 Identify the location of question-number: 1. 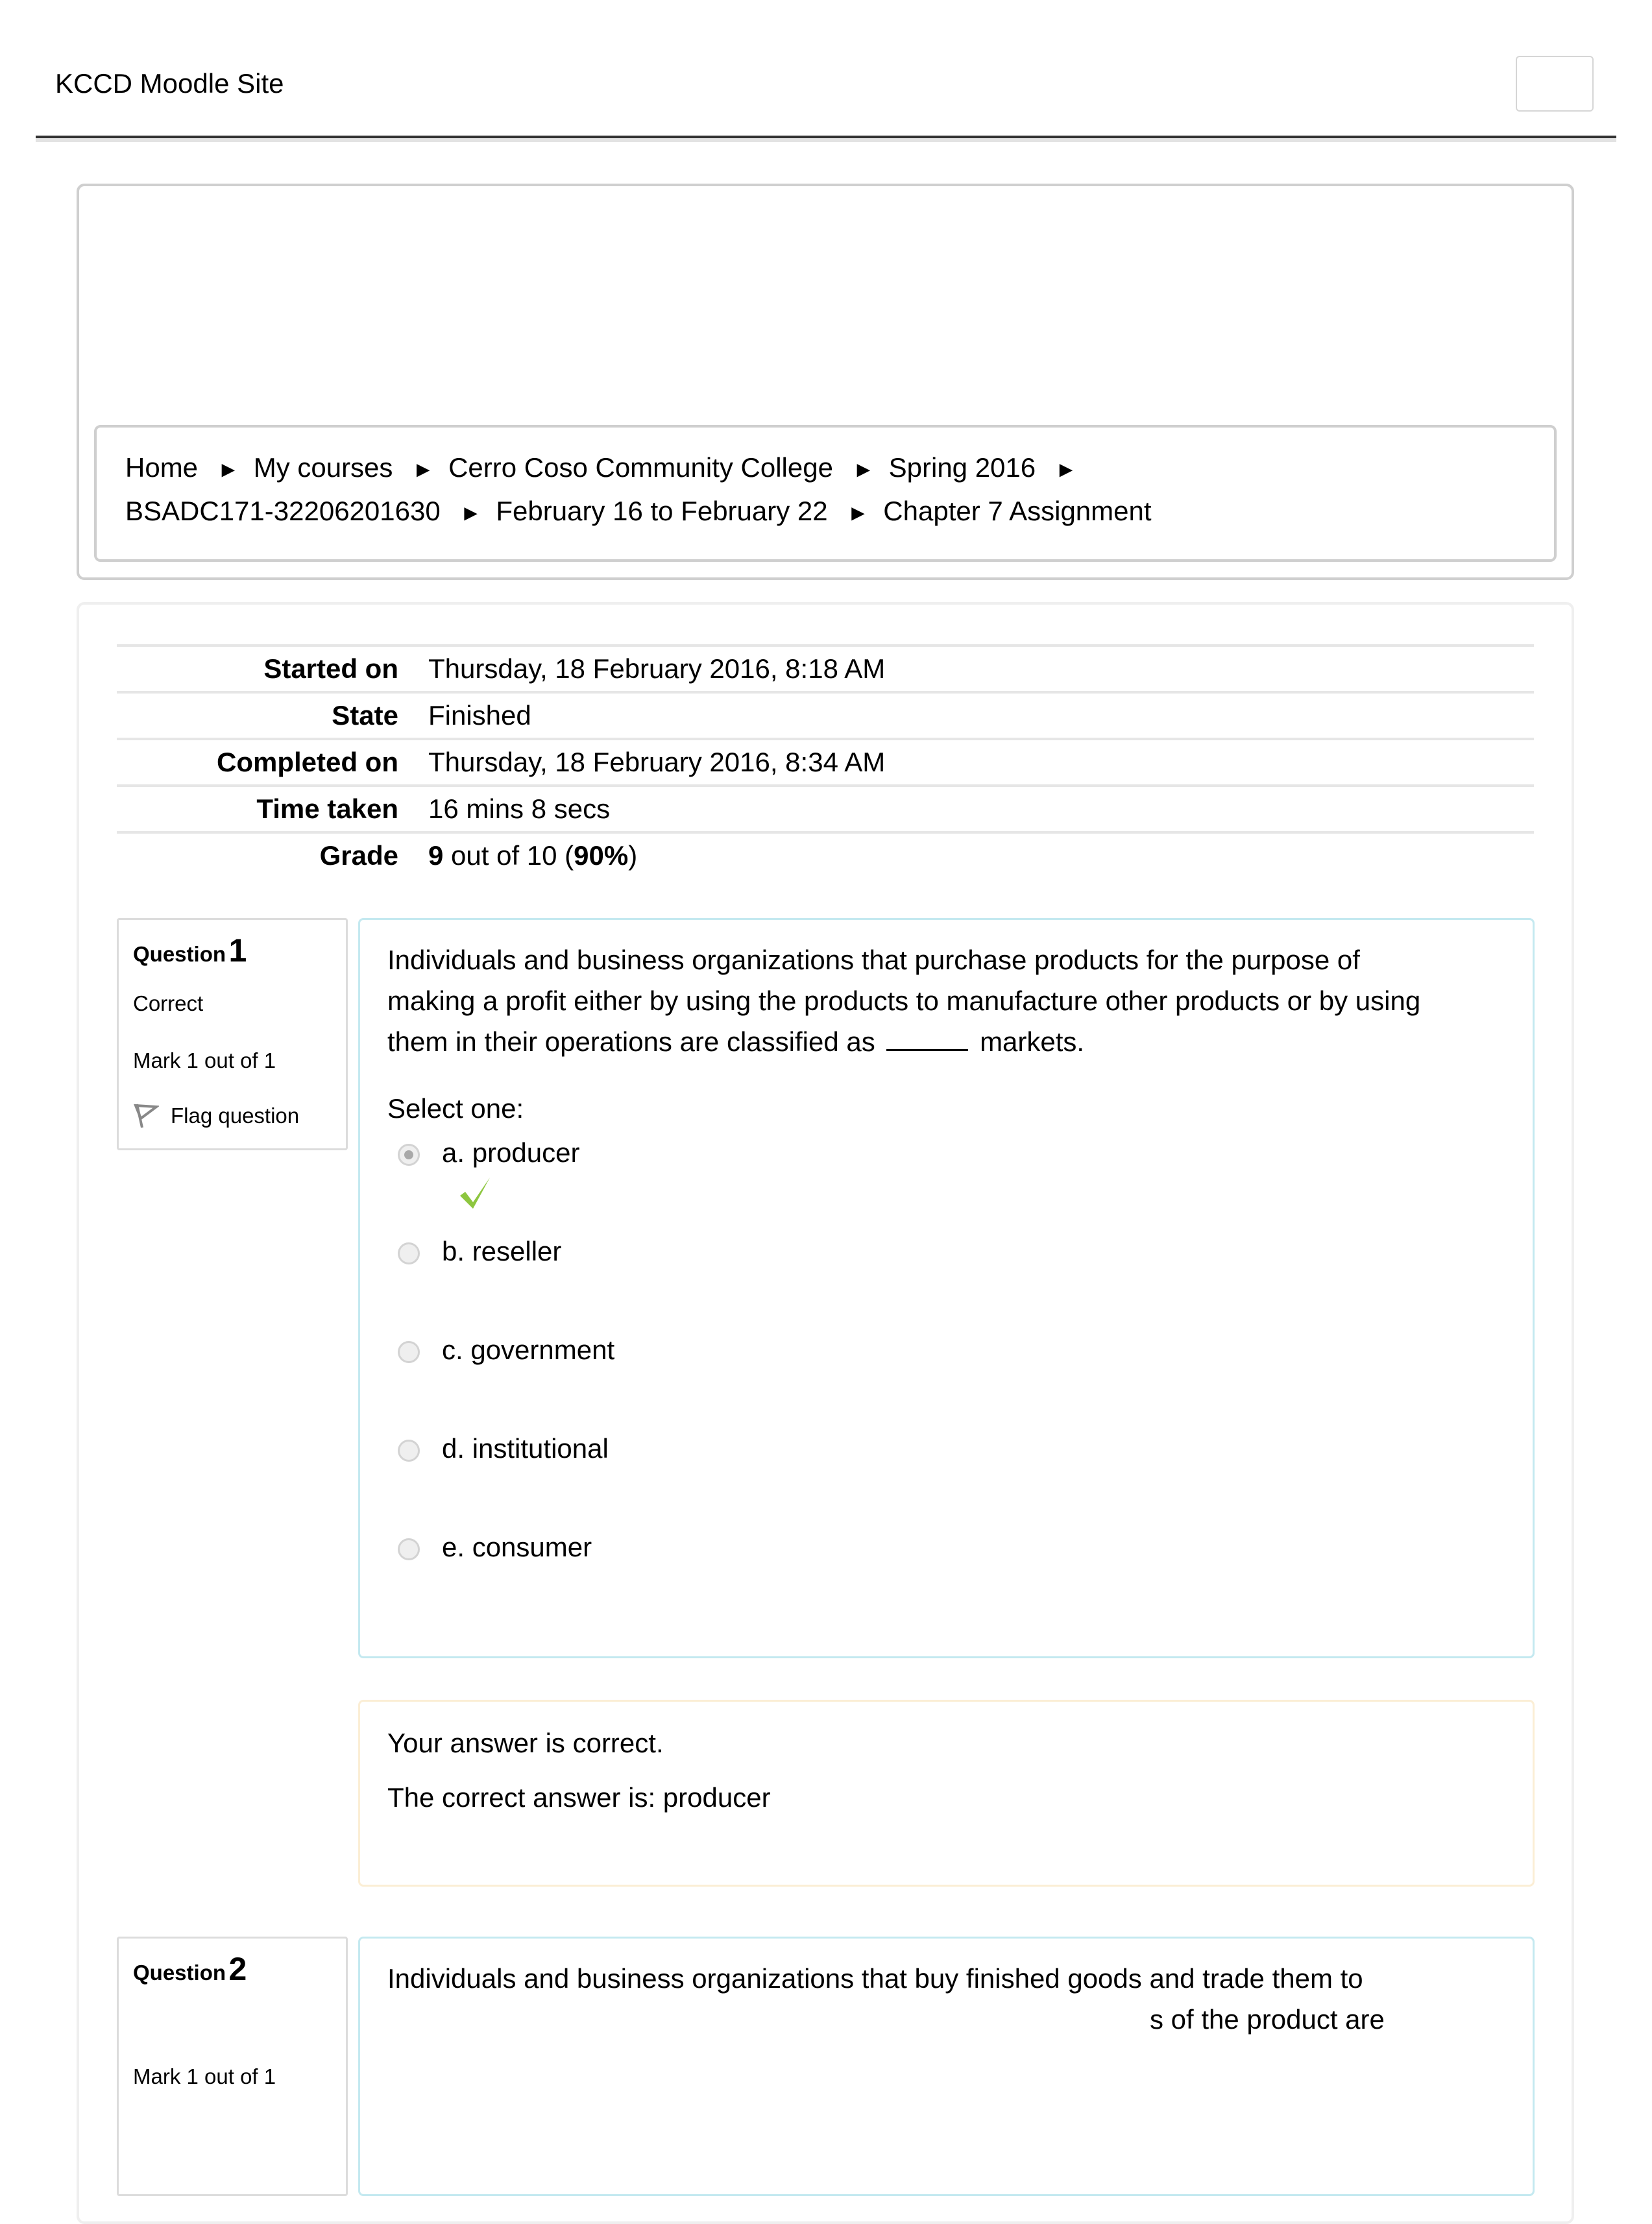
(237, 950).